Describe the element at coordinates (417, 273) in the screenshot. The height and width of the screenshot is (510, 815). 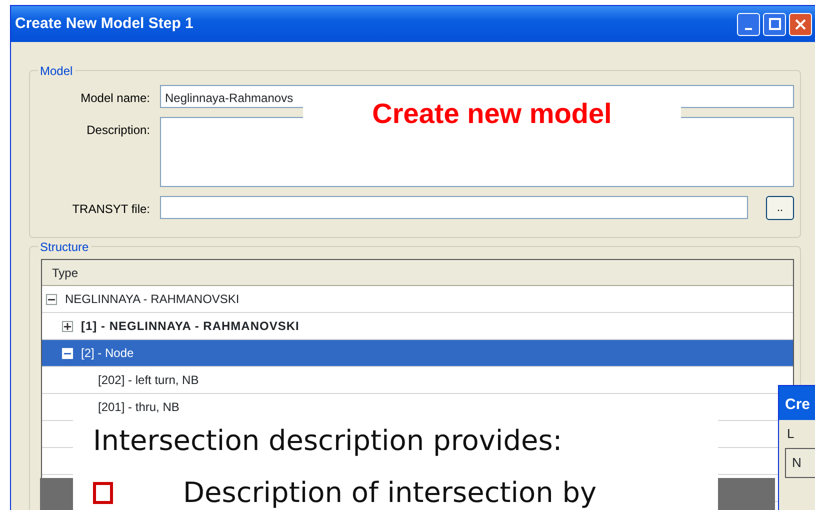
I see `column-header: Type` at that location.